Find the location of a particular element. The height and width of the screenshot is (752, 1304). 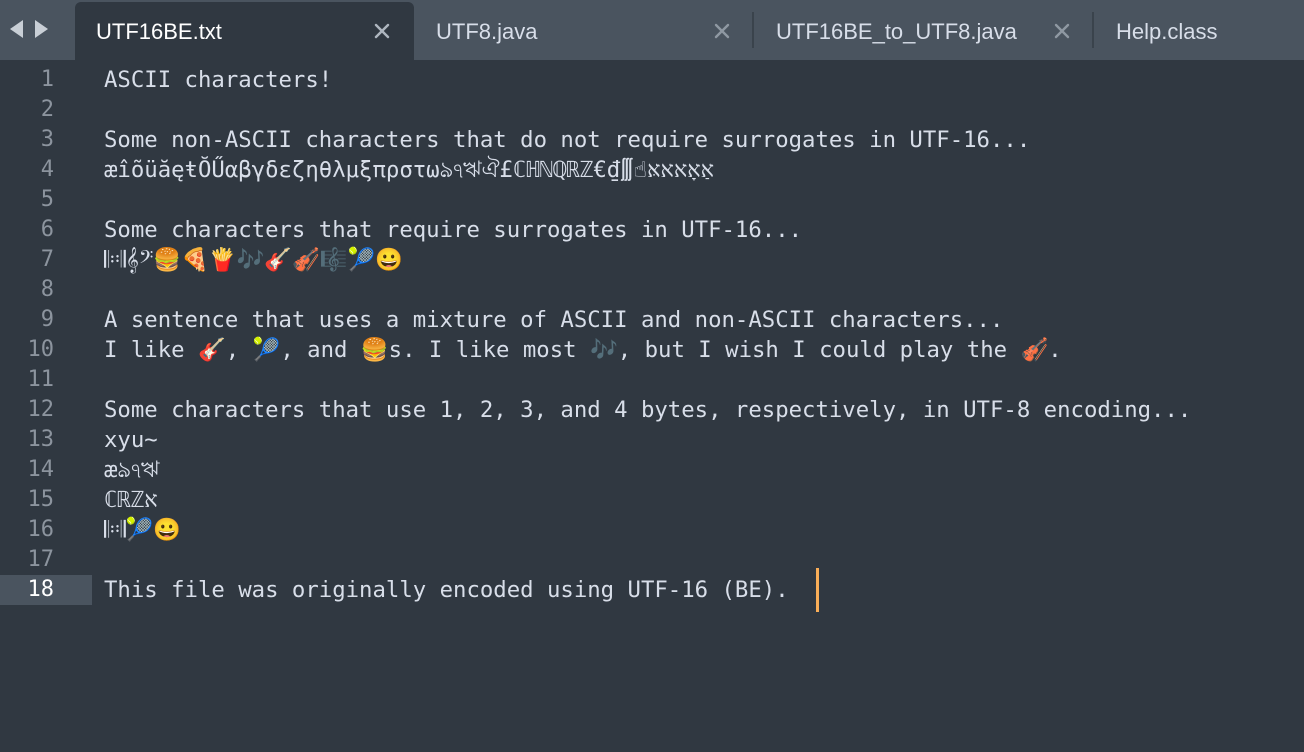

gutter-cell: 1 is located at coordinates (46, 80).